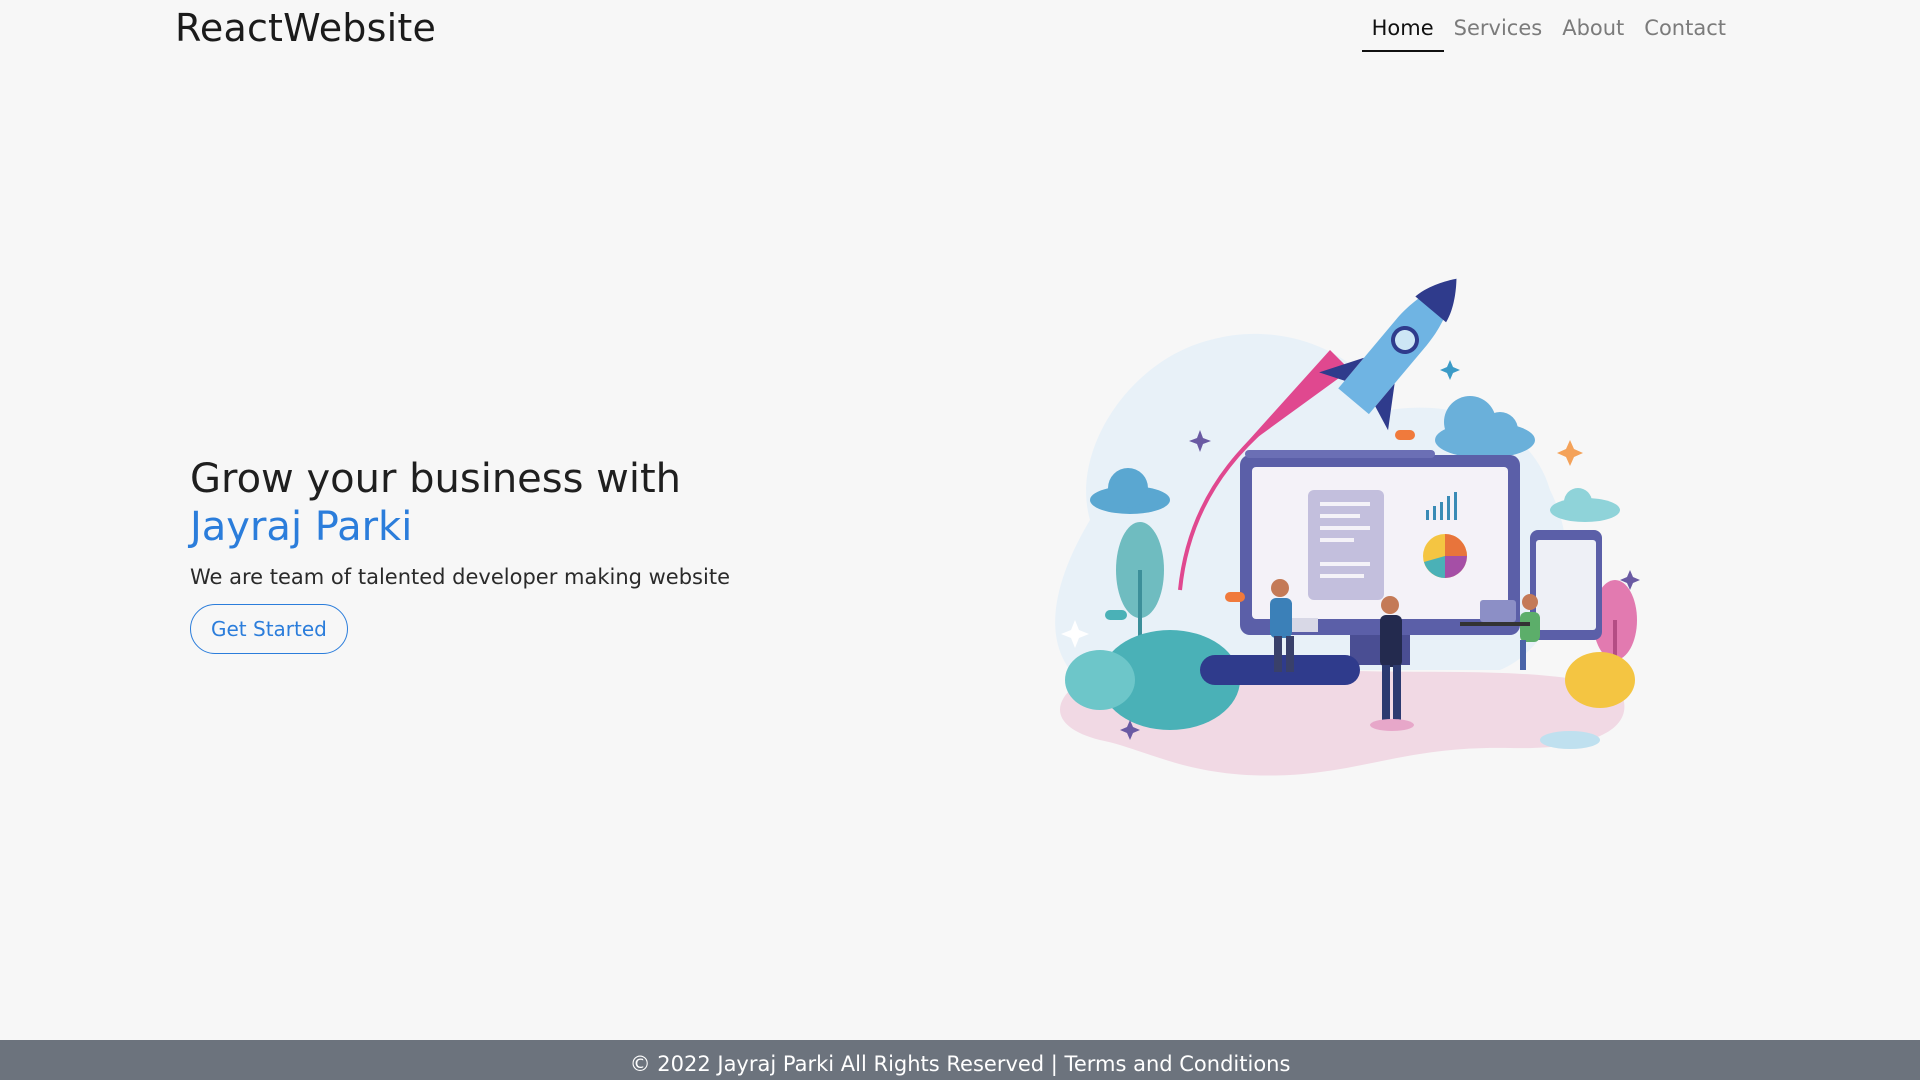  I want to click on nav-links: Home Services About Contact, so click(1548, 33).